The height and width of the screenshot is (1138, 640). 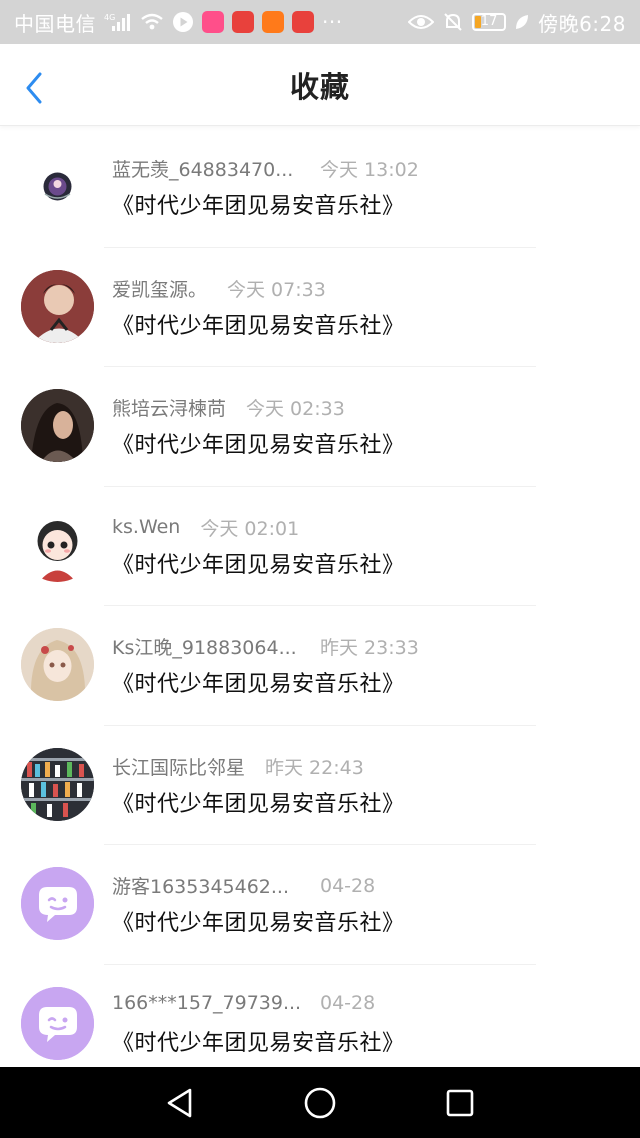 I want to click on clock: 傍晚6:28, so click(x=582, y=23).